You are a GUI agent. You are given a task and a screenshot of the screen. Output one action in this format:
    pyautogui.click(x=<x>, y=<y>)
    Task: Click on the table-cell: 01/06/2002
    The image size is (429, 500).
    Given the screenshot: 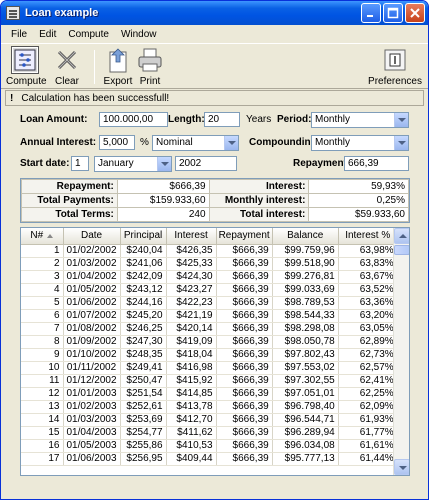 What is the action you would take?
    pyautogui.click(x=92, y=303)
    